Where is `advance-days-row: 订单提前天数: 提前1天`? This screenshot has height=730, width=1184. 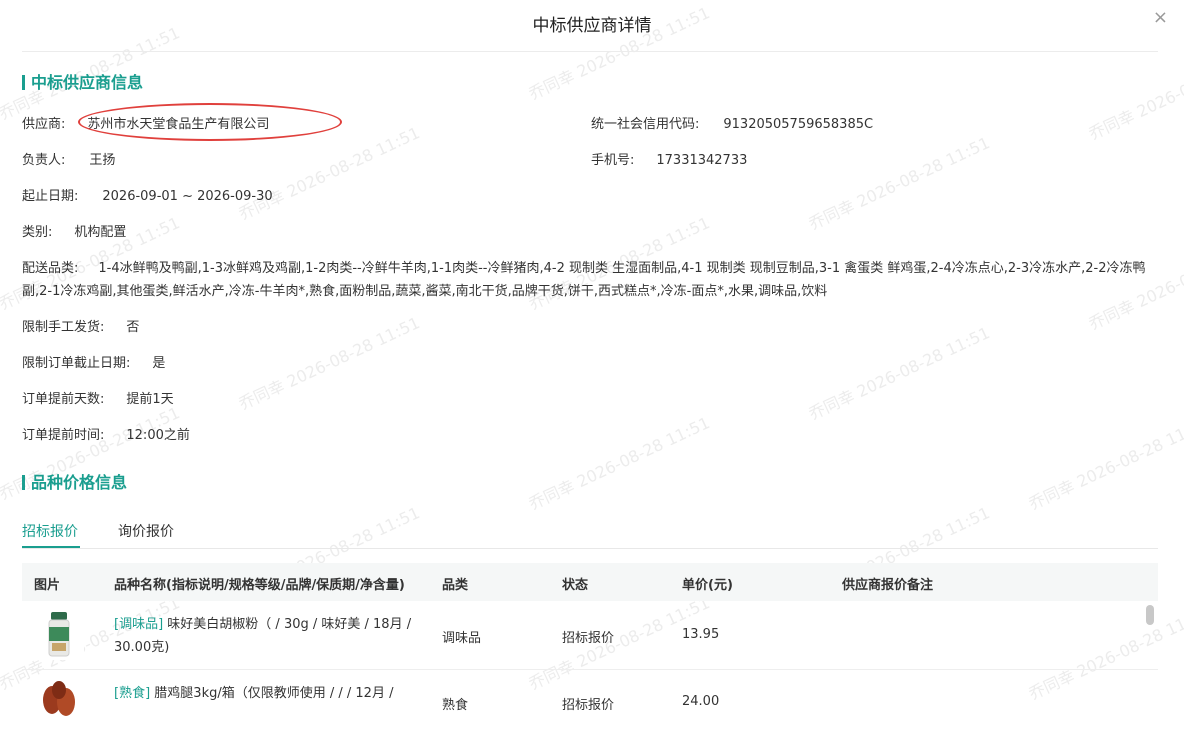
advance-days-row: 订单提前天数: 提前1天 is located at coordinates (98, 397).